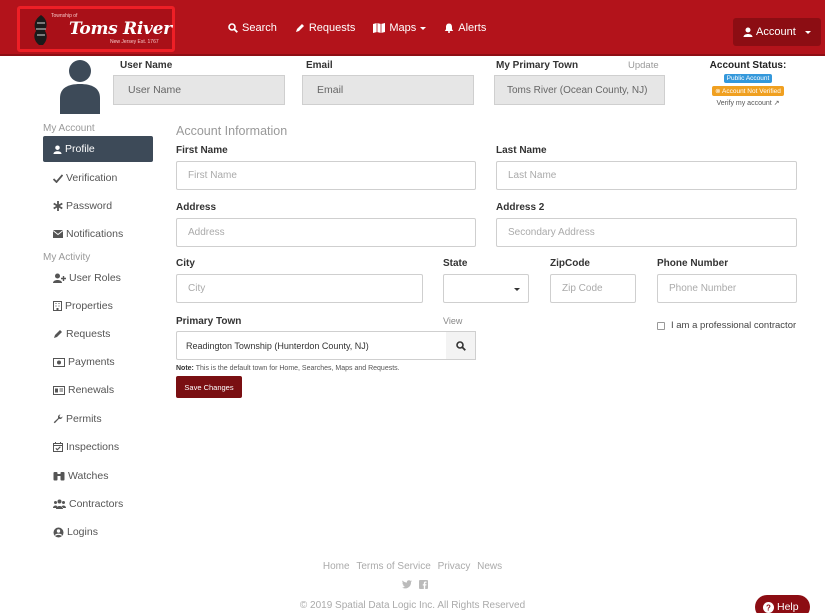 This screenshot has height=613, width=825. I want to click on last-name-label: Last Name, so click(521, 150).